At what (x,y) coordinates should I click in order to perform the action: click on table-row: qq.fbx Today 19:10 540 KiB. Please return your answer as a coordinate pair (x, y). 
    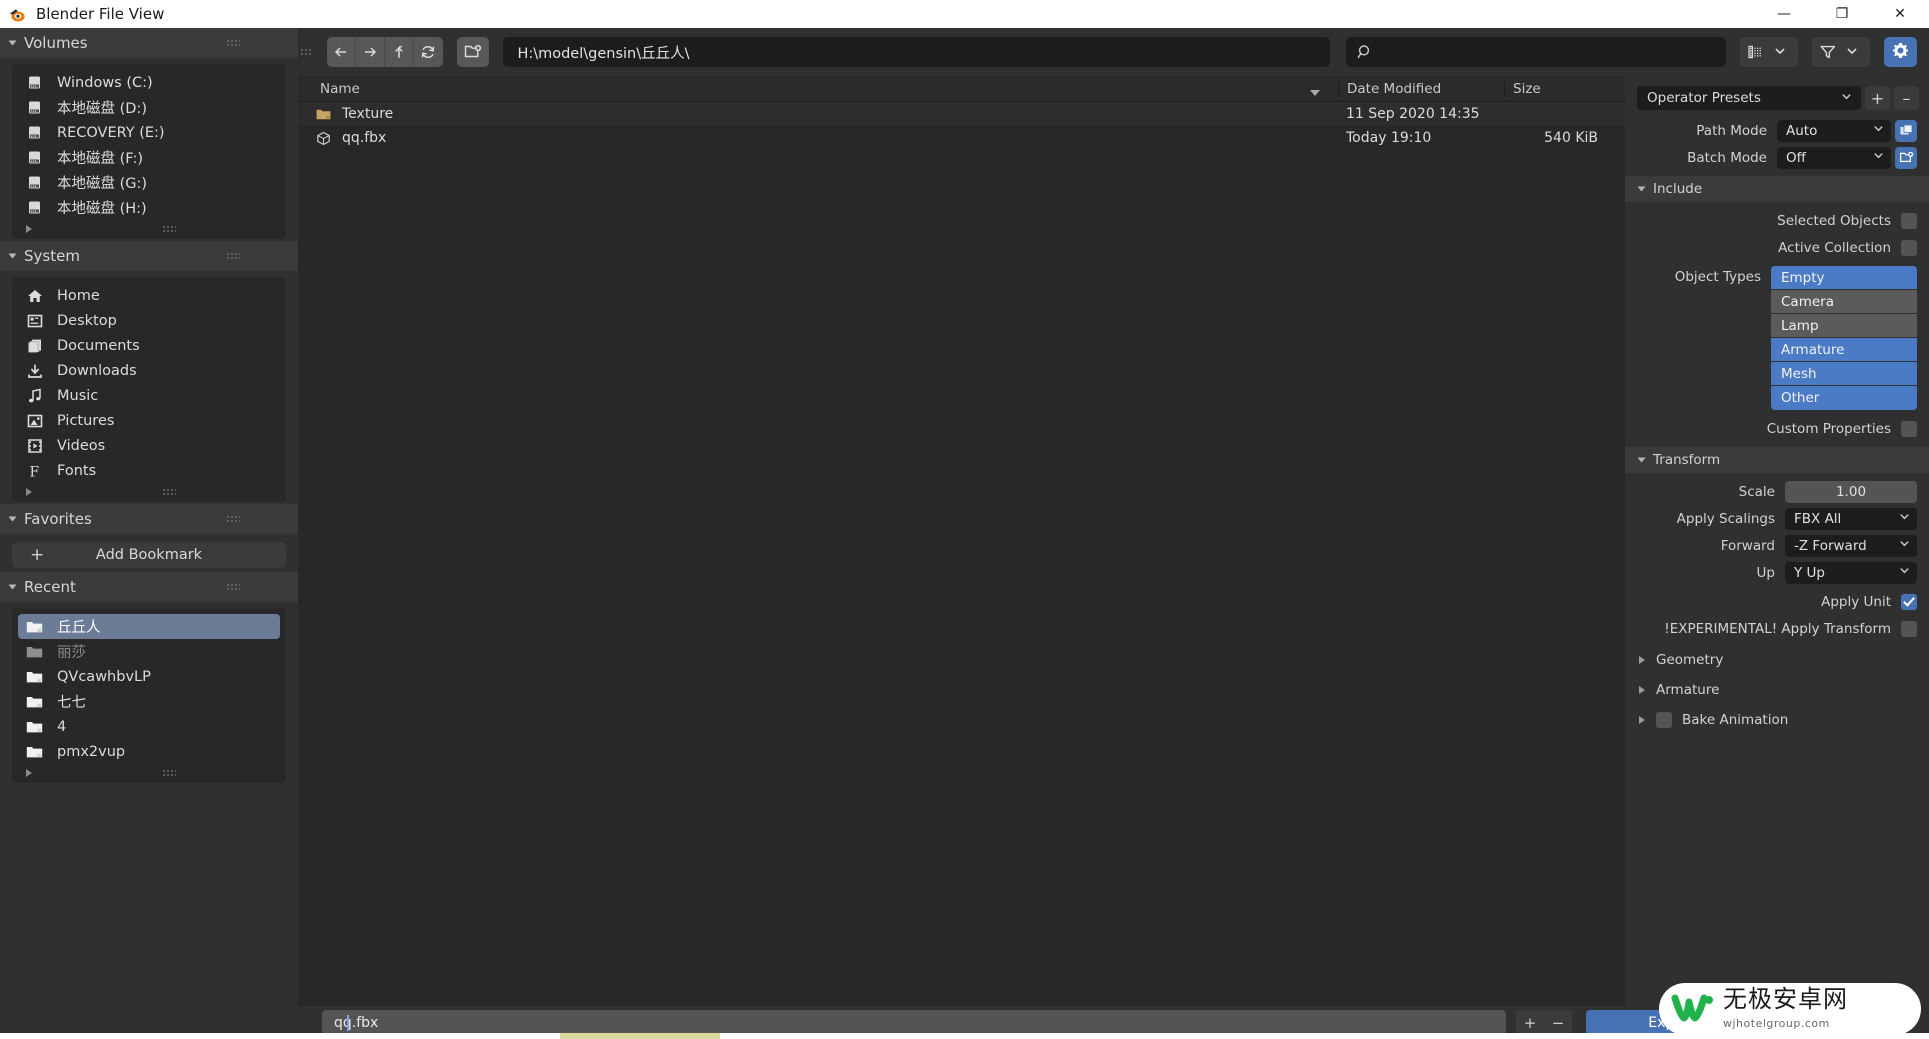
    Looking at the image, I should click on (961, 138).